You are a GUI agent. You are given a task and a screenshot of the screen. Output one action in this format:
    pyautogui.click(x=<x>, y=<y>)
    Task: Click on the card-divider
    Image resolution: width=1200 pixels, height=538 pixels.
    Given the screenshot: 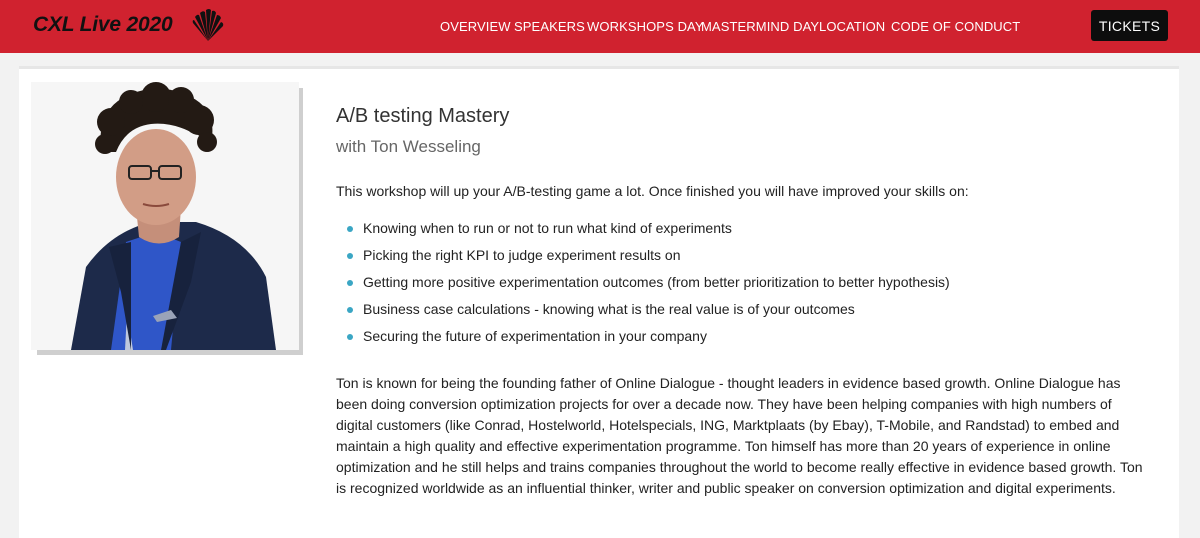 What is the action you would take?
    pyautogui.click(x=599, y=67)
    